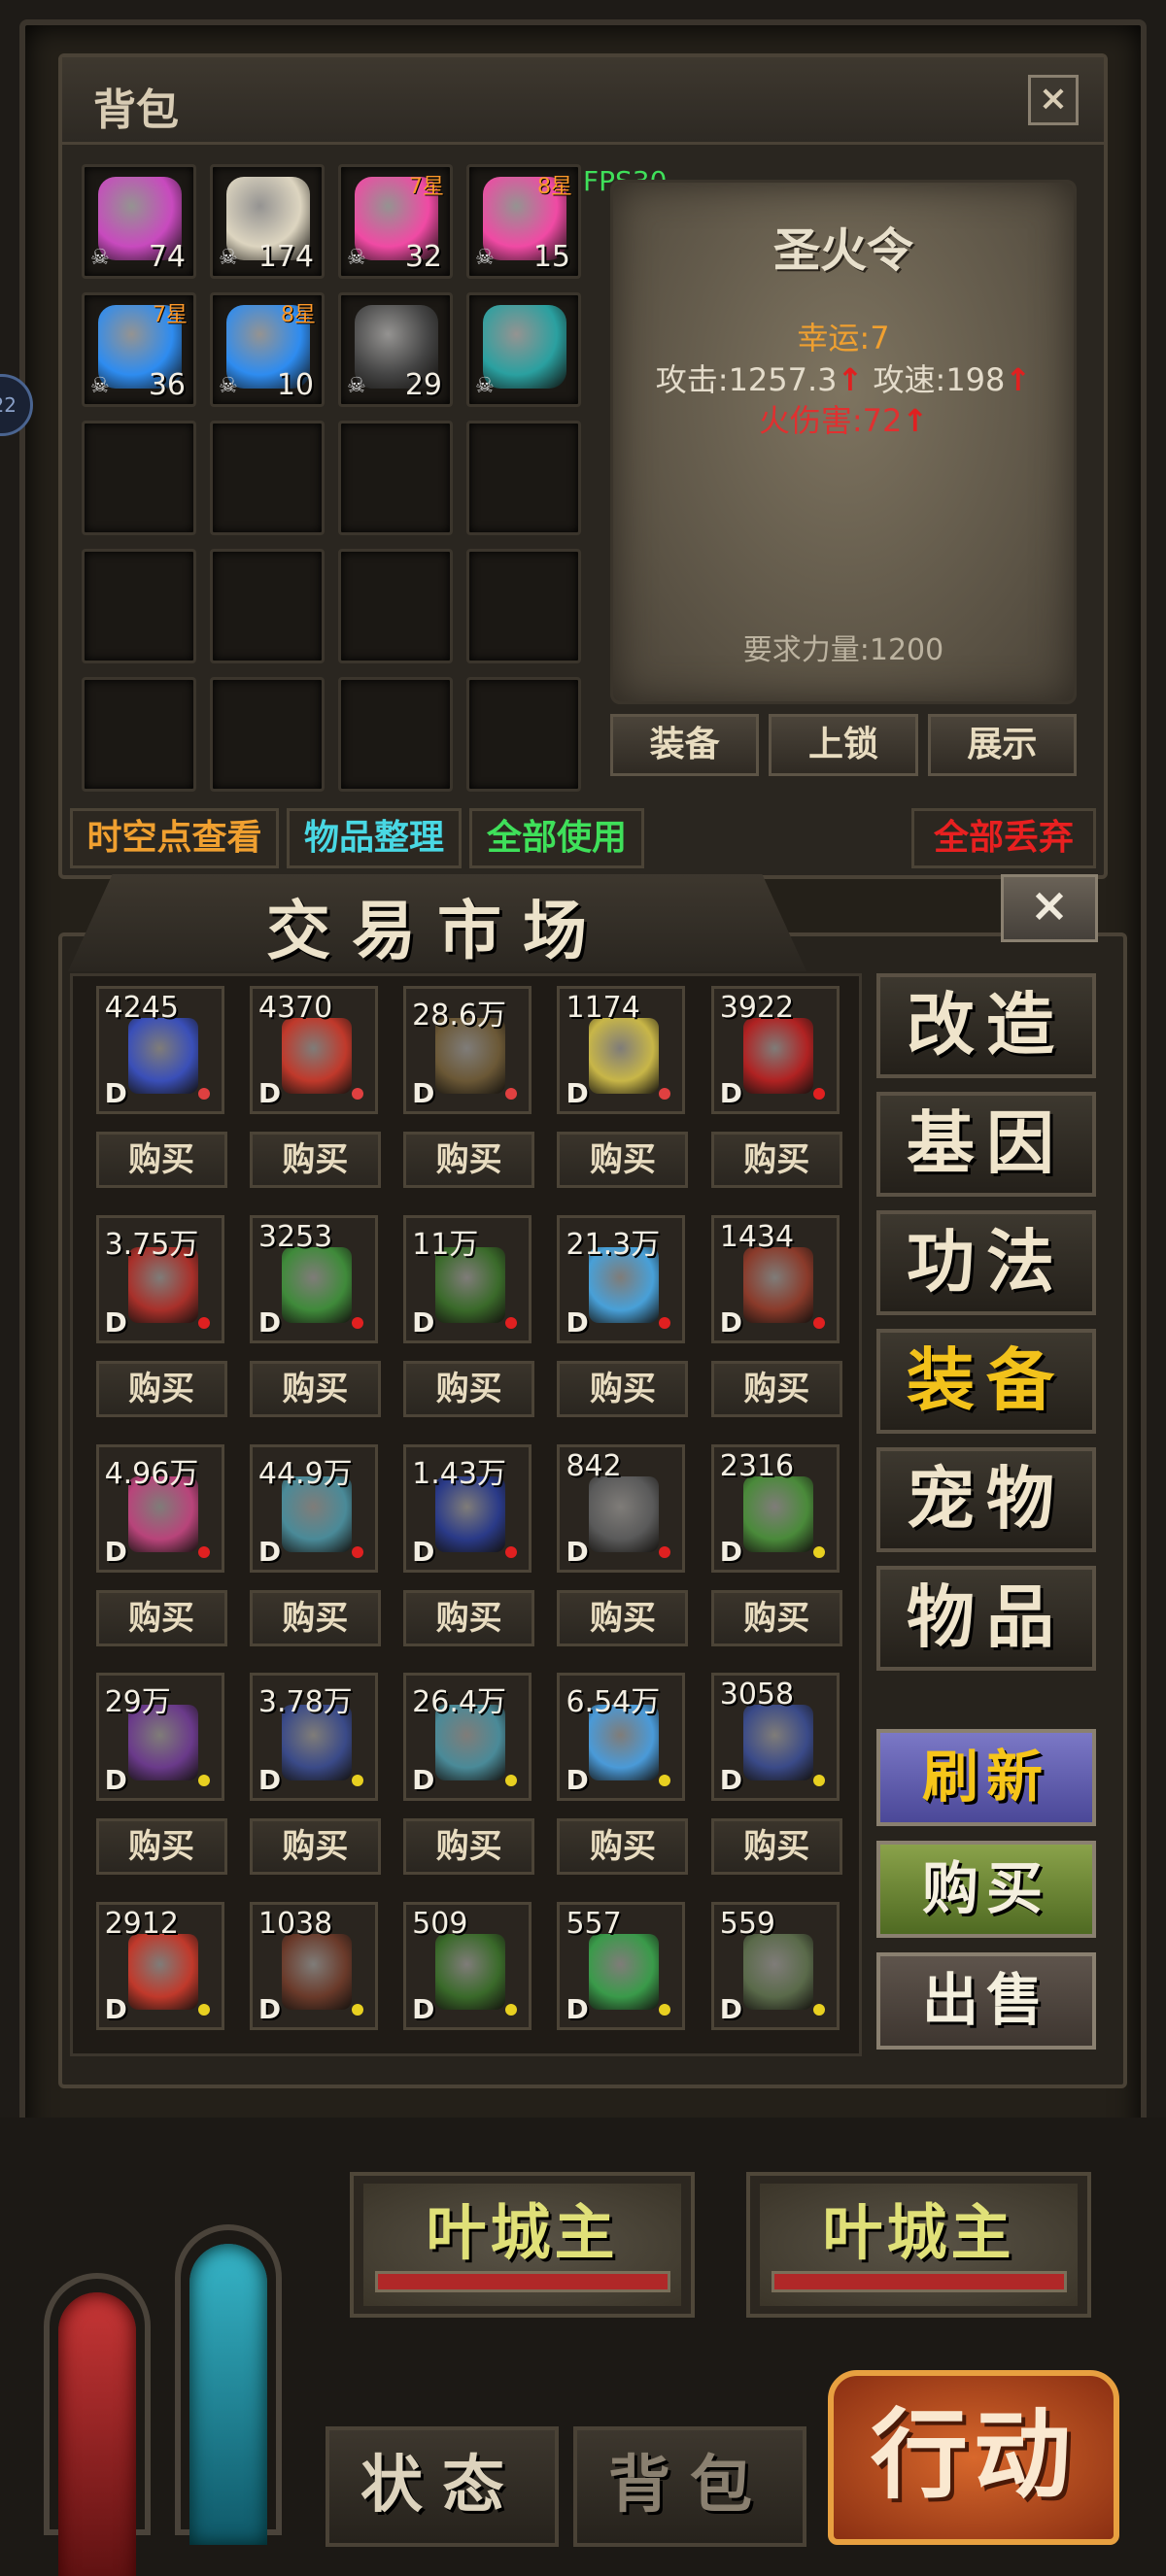  Describe the element at coordinates (986, 1262) in the screenshot. I see `category-skill-button: 功法` at that location.